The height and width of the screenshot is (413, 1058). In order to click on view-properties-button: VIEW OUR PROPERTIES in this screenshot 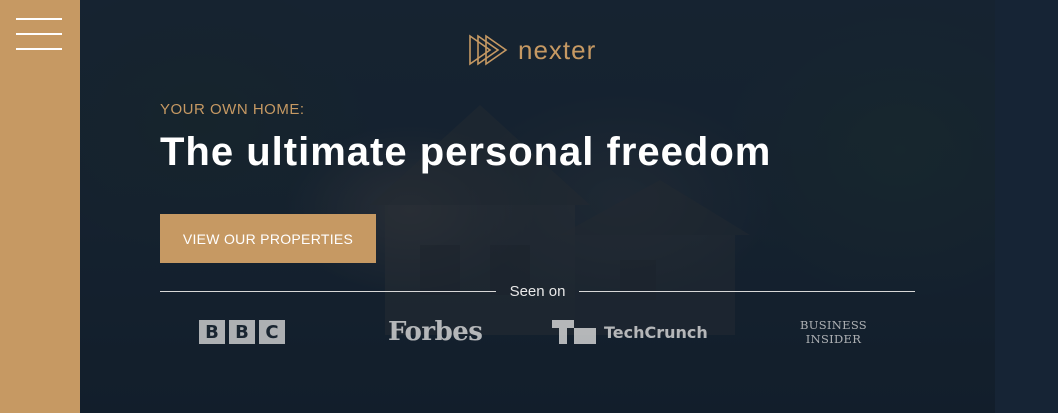, I will do `click(268, 238)`.